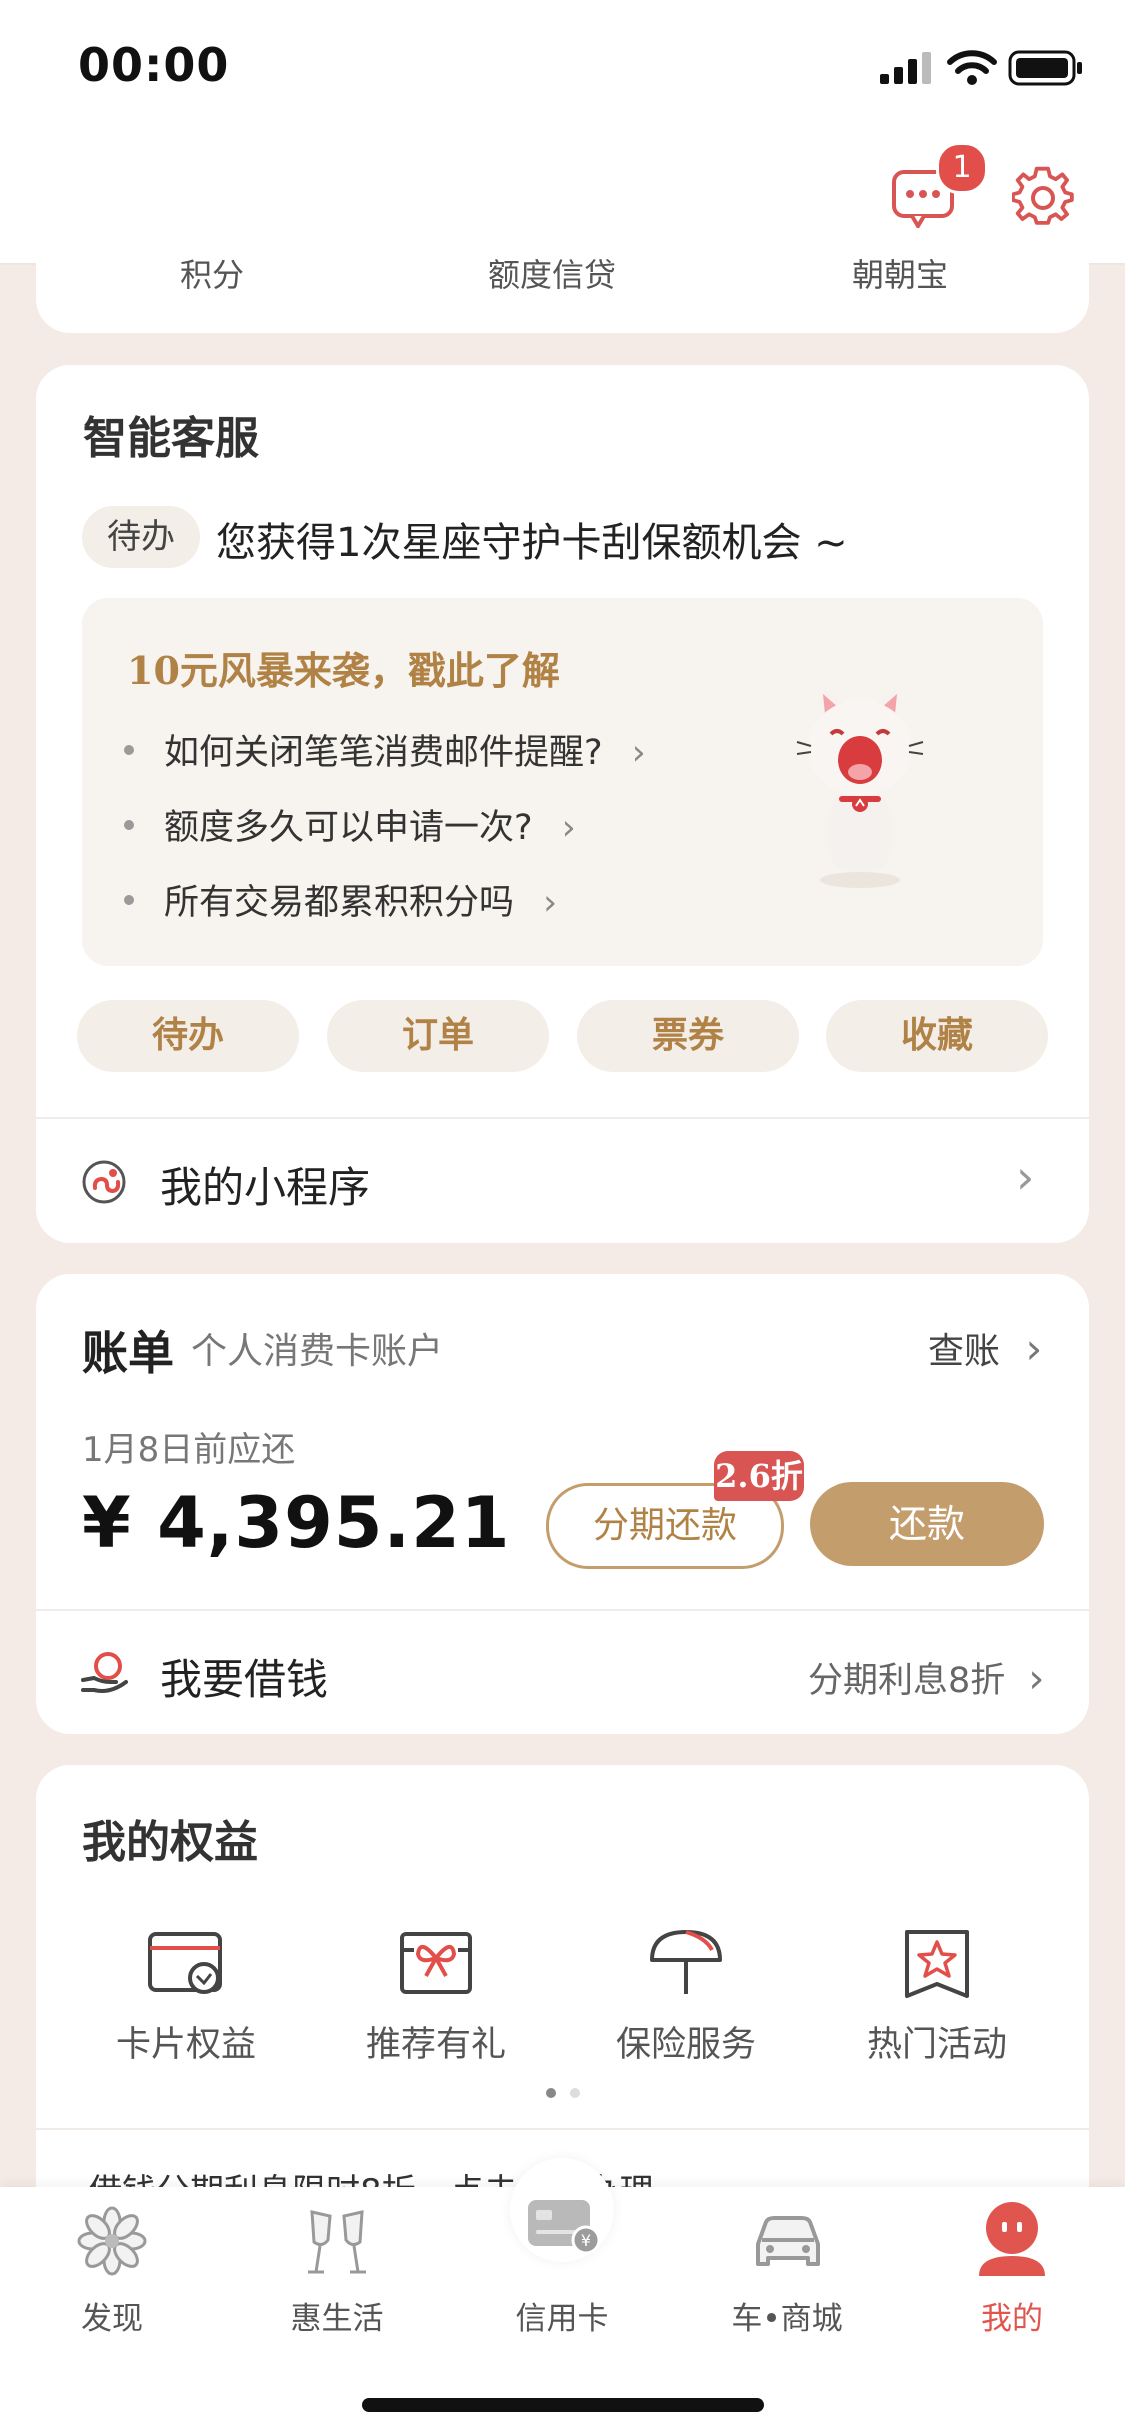 The image size is (1125, 2436). I want to click on borrow-hint: 分期利息8折 ›, so click(926, 1677).